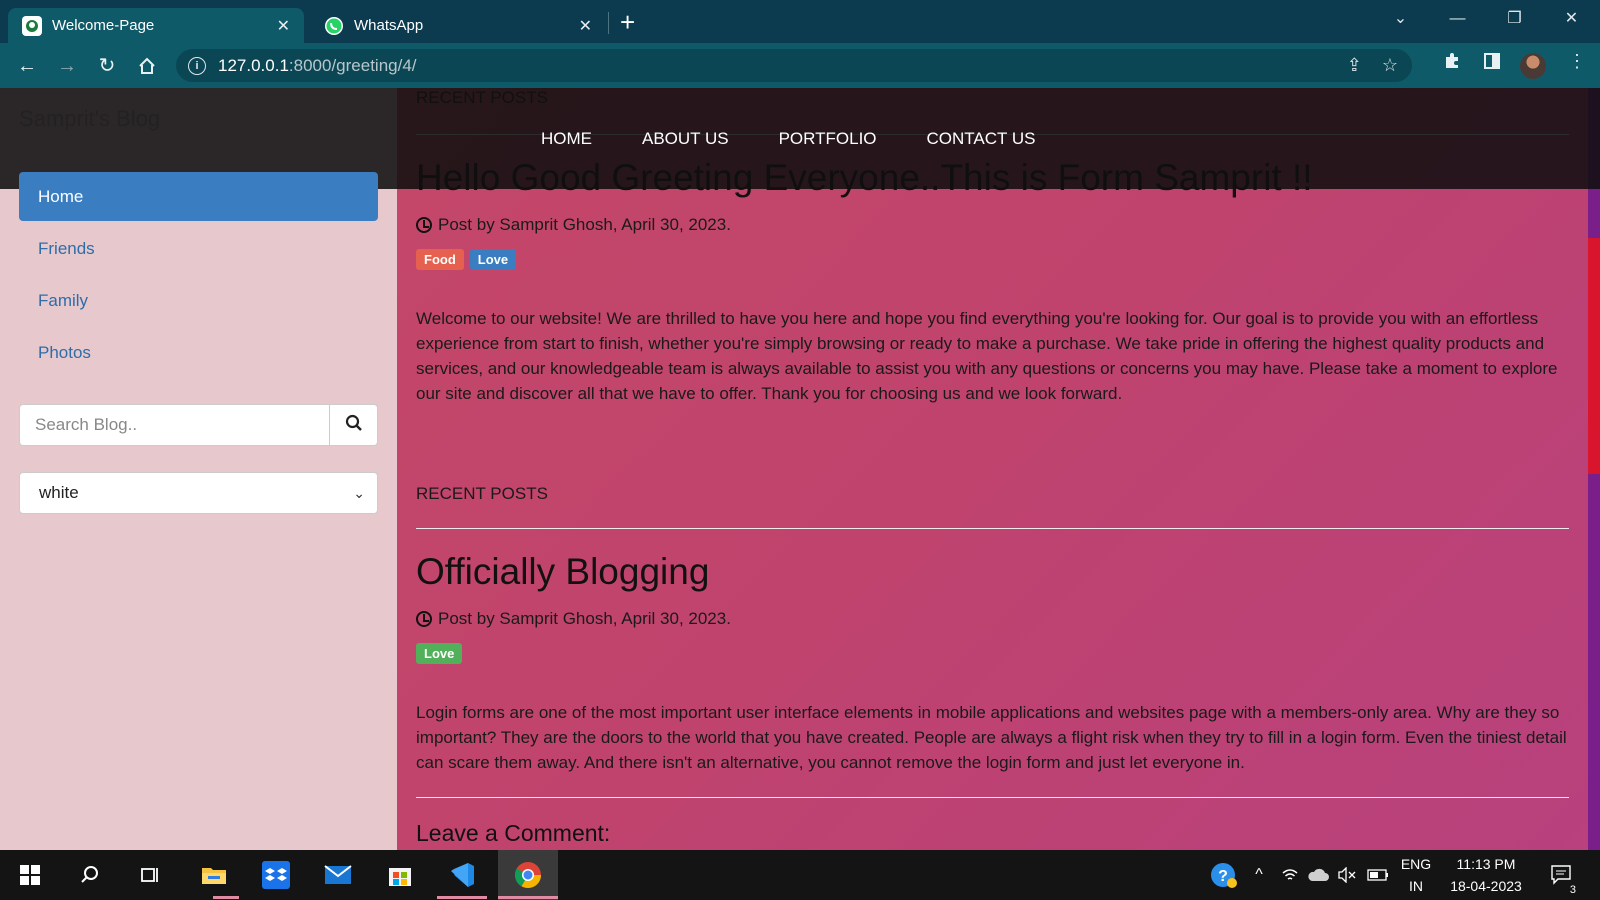 The height and width of the screenshot is (900, 1600). I want to click on sidebar-nav: Home Friends Family Photos, so click(198, 276).